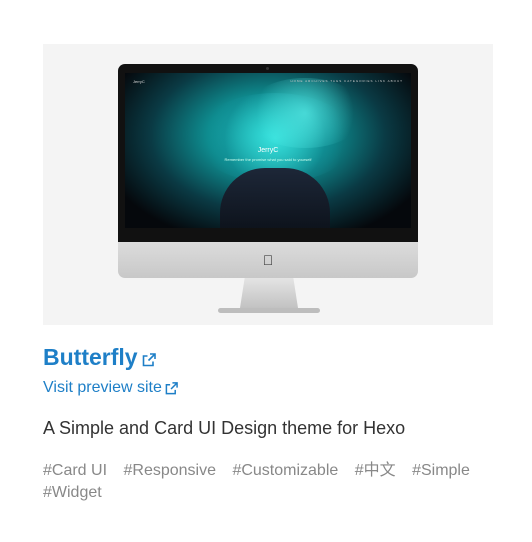 This screenshot has width=532, height=542. I want to click on tag-link: #Widget, so click(72, 492).